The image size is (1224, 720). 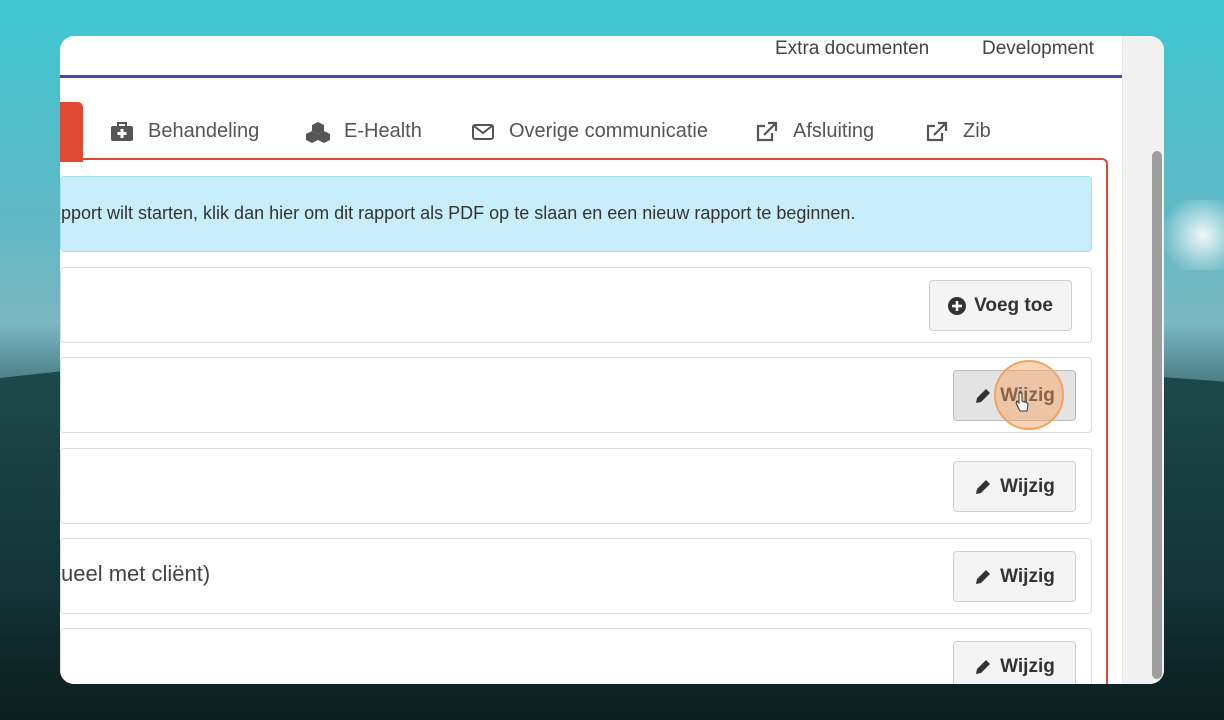 I want to click on tab-overige-communicatie: Overige communicatie, so click(x=589, y=131).